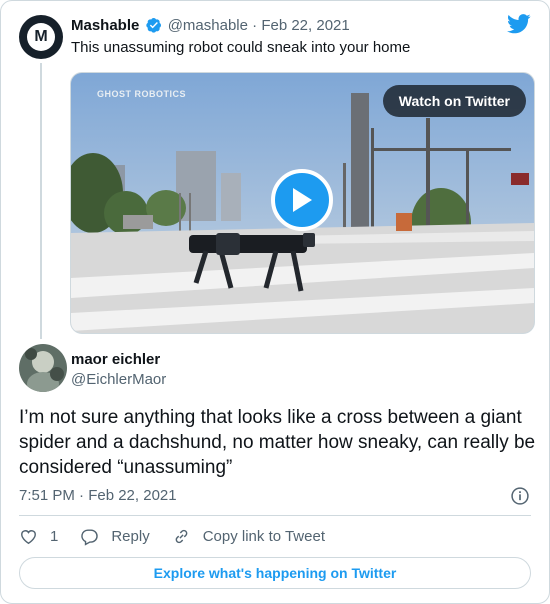 The image size is (550, 604). Describe the element at coordinates (520, 496) in the screenshot. I see `info-icon` at that location.